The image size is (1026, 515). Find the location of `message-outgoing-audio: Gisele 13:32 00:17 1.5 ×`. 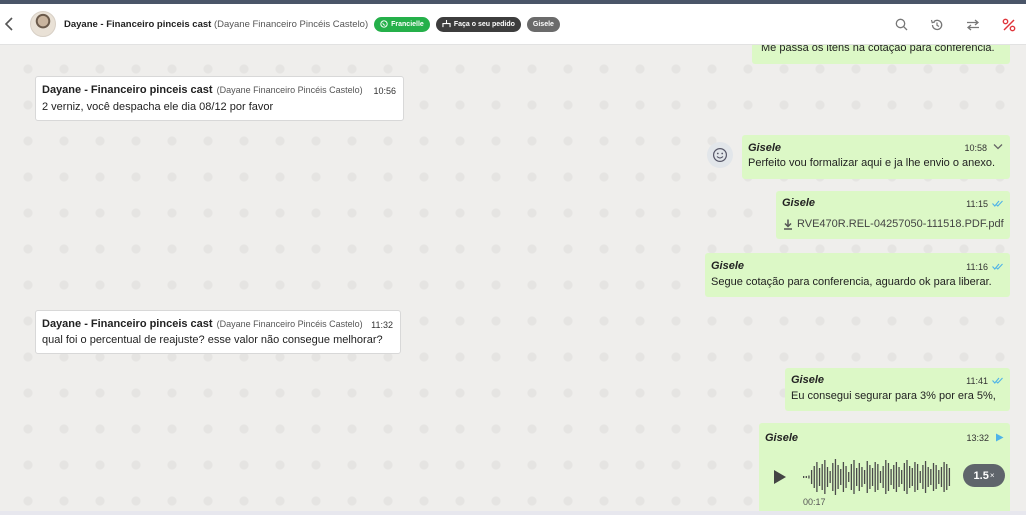

message-outgoing-audio: Gisele 13:32 00:17 1.5 × is located at coordinates (884, 467).